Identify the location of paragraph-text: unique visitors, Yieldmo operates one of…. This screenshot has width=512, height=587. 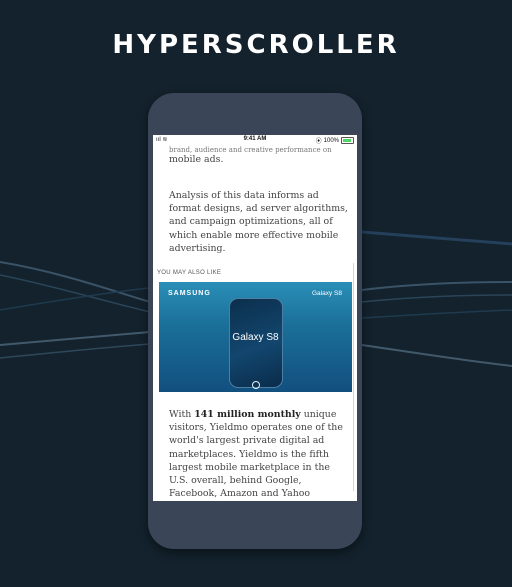
(256, 454).